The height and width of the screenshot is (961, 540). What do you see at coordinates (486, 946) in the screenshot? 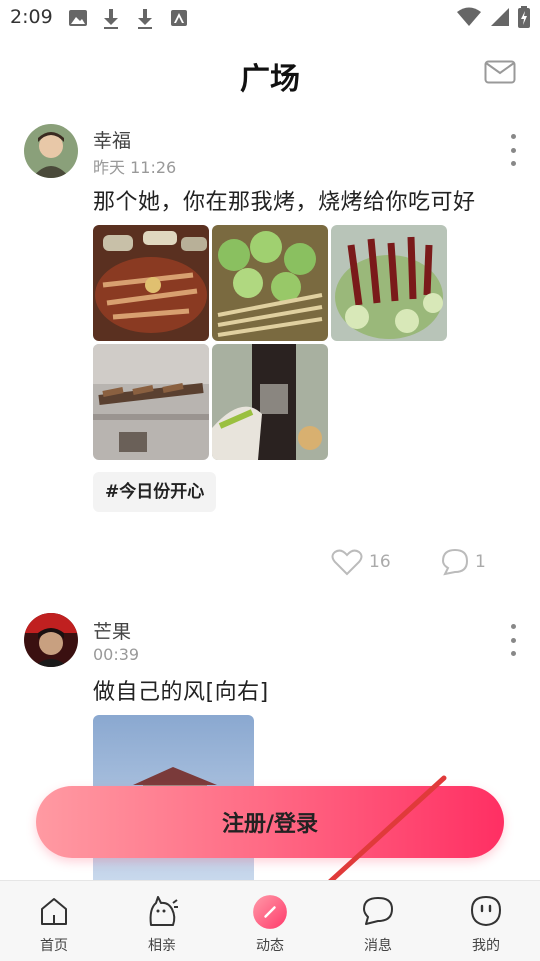
I see `nav-label: 我的` at bounding box center [486, 946].